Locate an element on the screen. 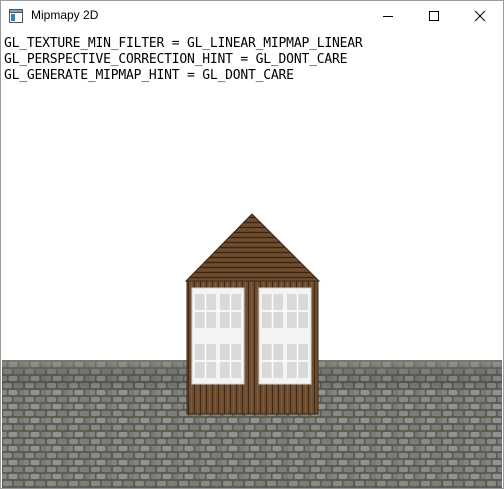  close-button is located at coordinates (480, 16).